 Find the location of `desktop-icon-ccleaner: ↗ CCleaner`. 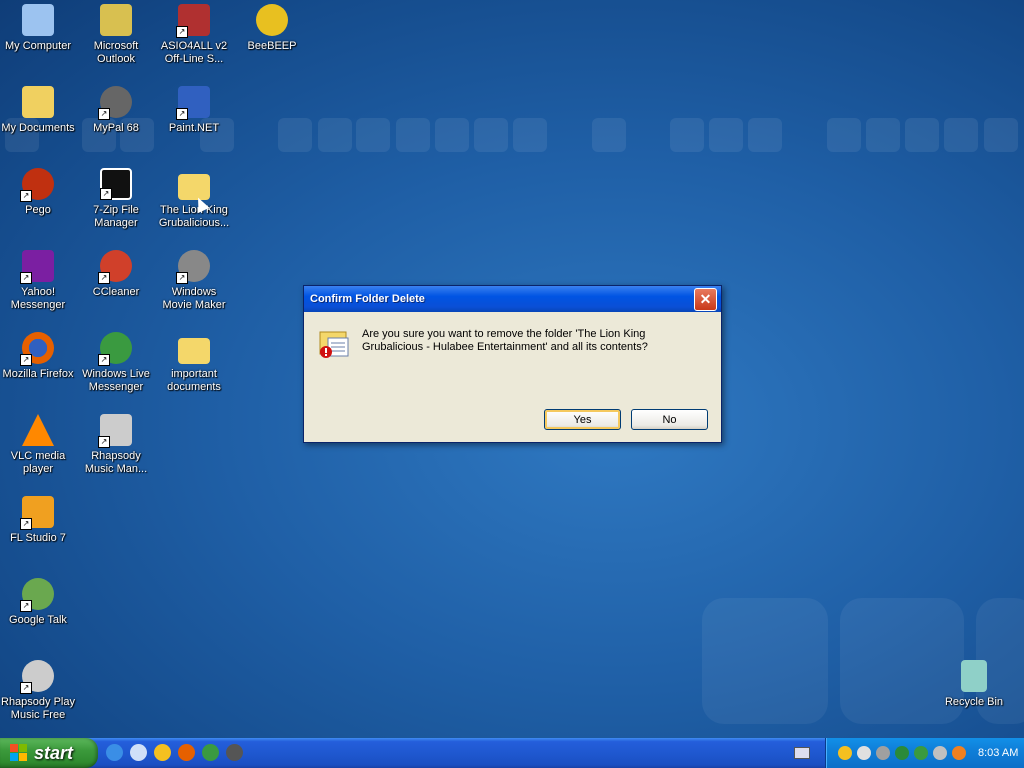

desktop-icon-ccleaner: ↗ CCleaner is located at coordinates (116, 274).